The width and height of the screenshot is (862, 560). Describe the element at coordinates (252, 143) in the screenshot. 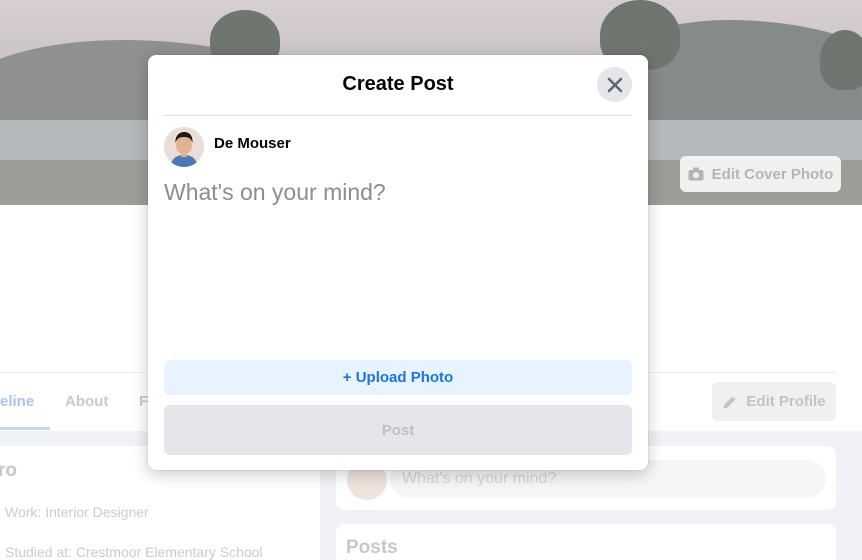

I see `author-name: De Mouser` at that location.